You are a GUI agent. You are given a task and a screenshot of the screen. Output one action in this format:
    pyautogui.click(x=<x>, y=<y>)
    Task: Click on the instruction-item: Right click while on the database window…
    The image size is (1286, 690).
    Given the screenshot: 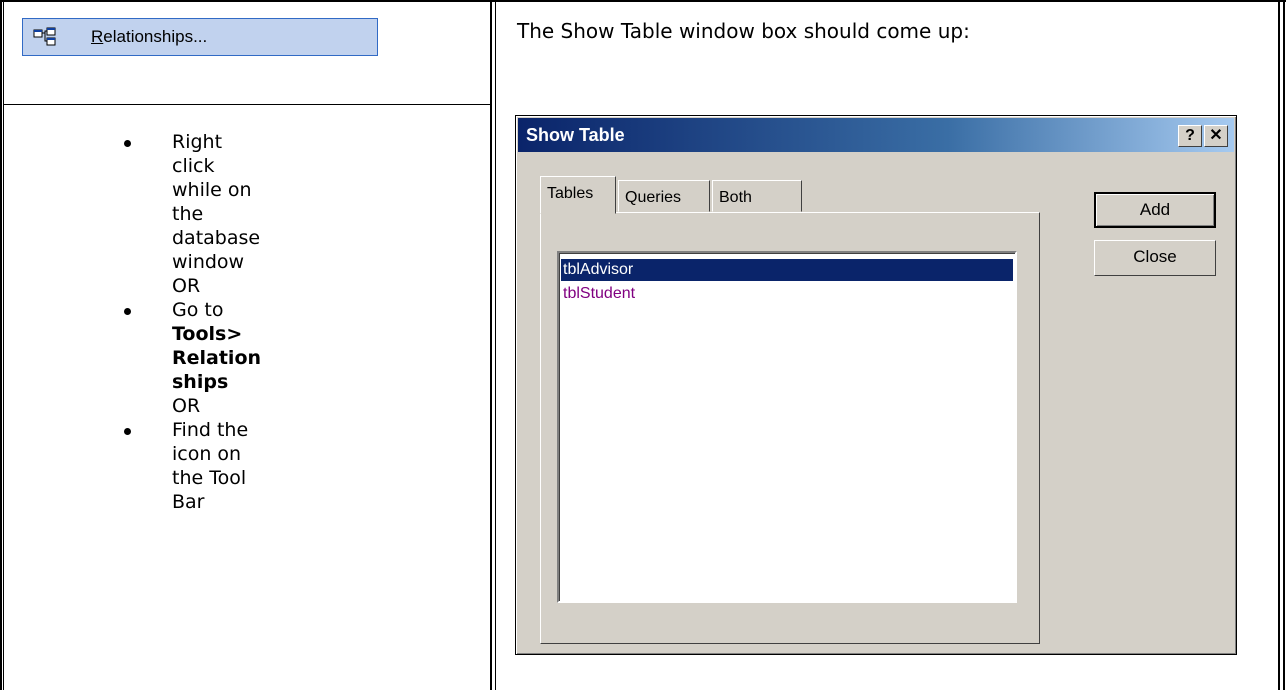 What is the action you would take?
    pyautogui.click(x=208, y=214)
    